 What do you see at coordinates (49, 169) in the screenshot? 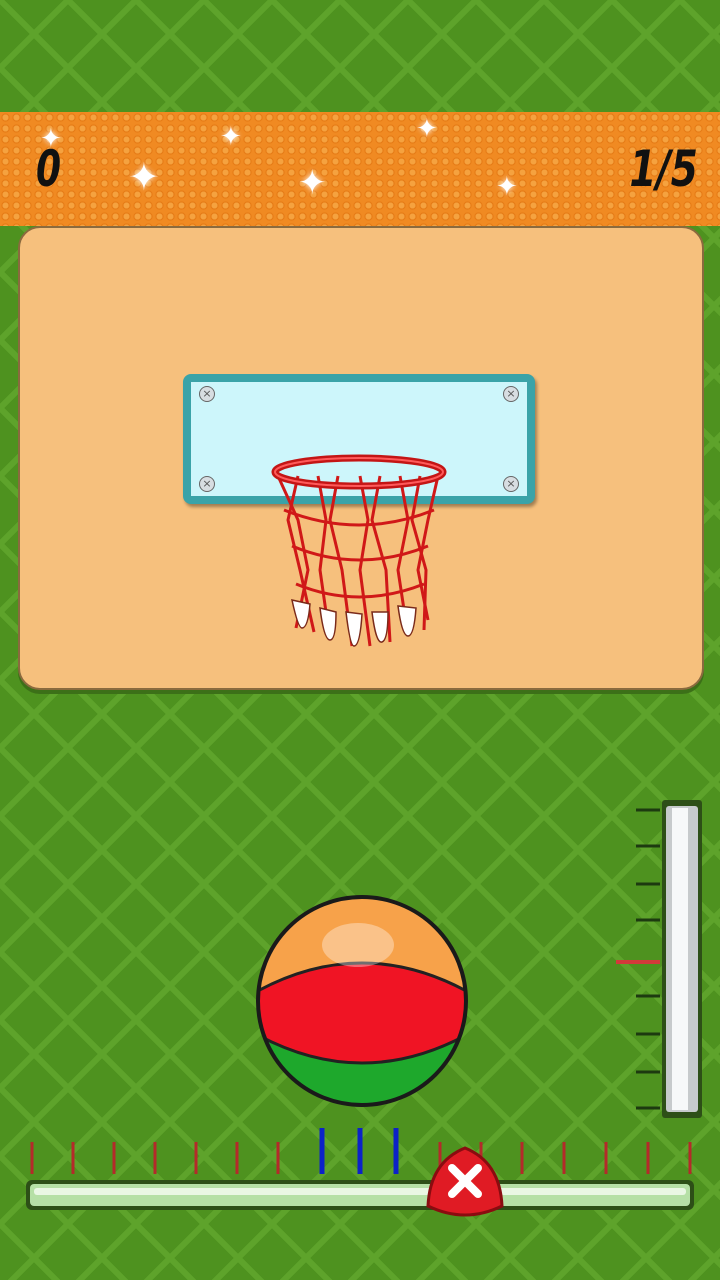
I see `score-counter: 0` at bounding box center [49, 169].